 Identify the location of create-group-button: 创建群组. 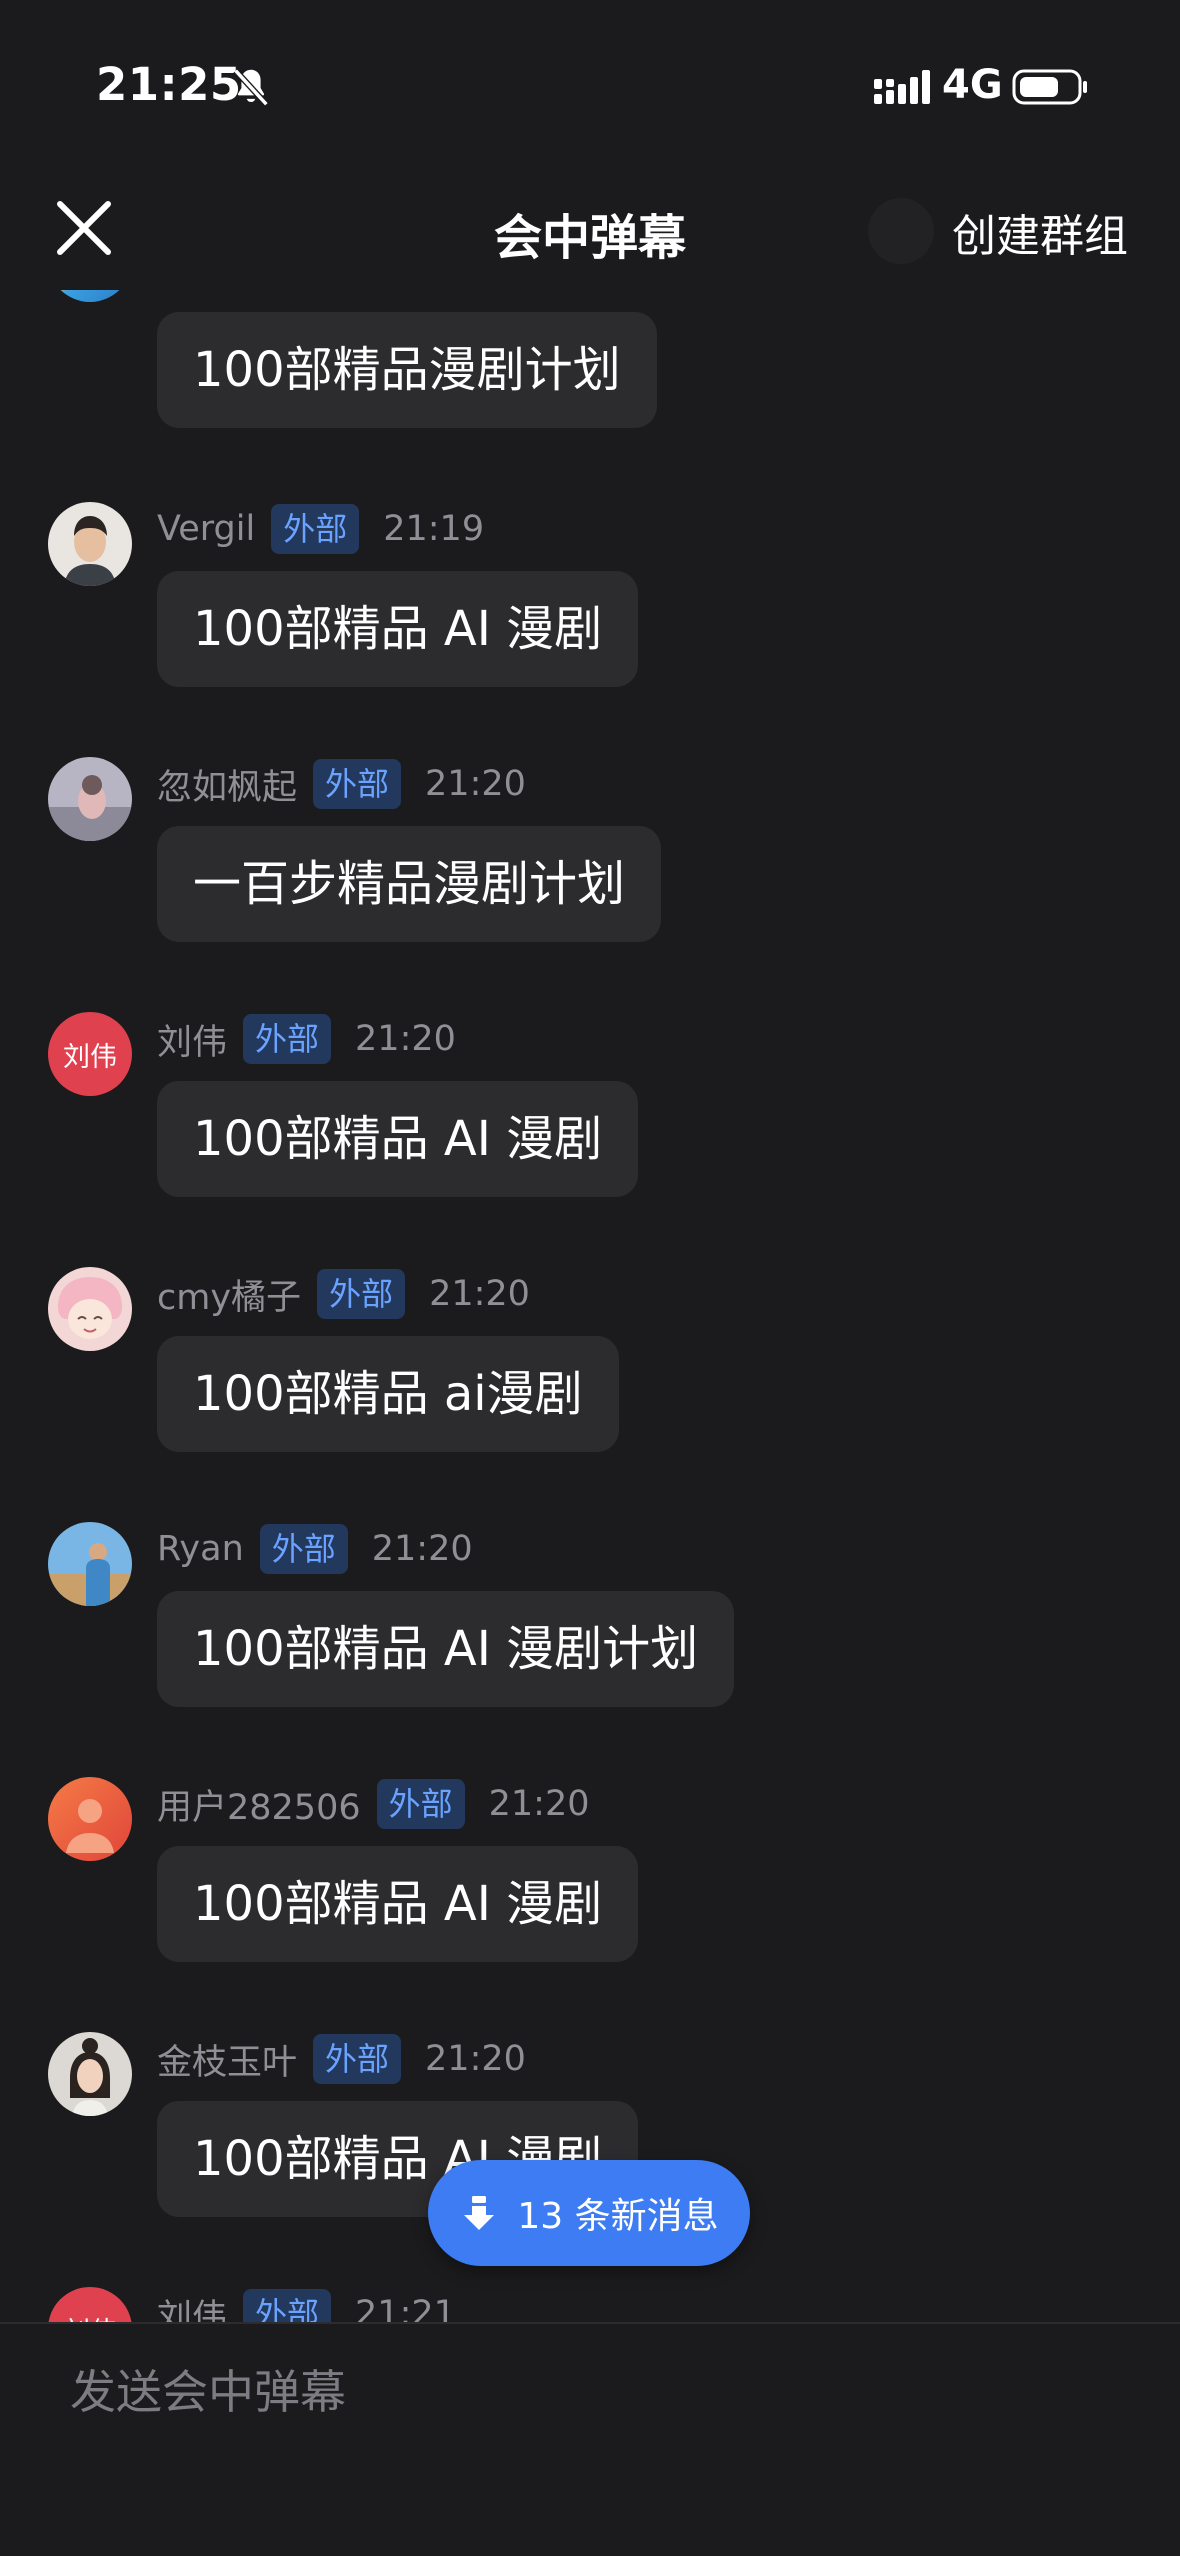
(1040, 232).